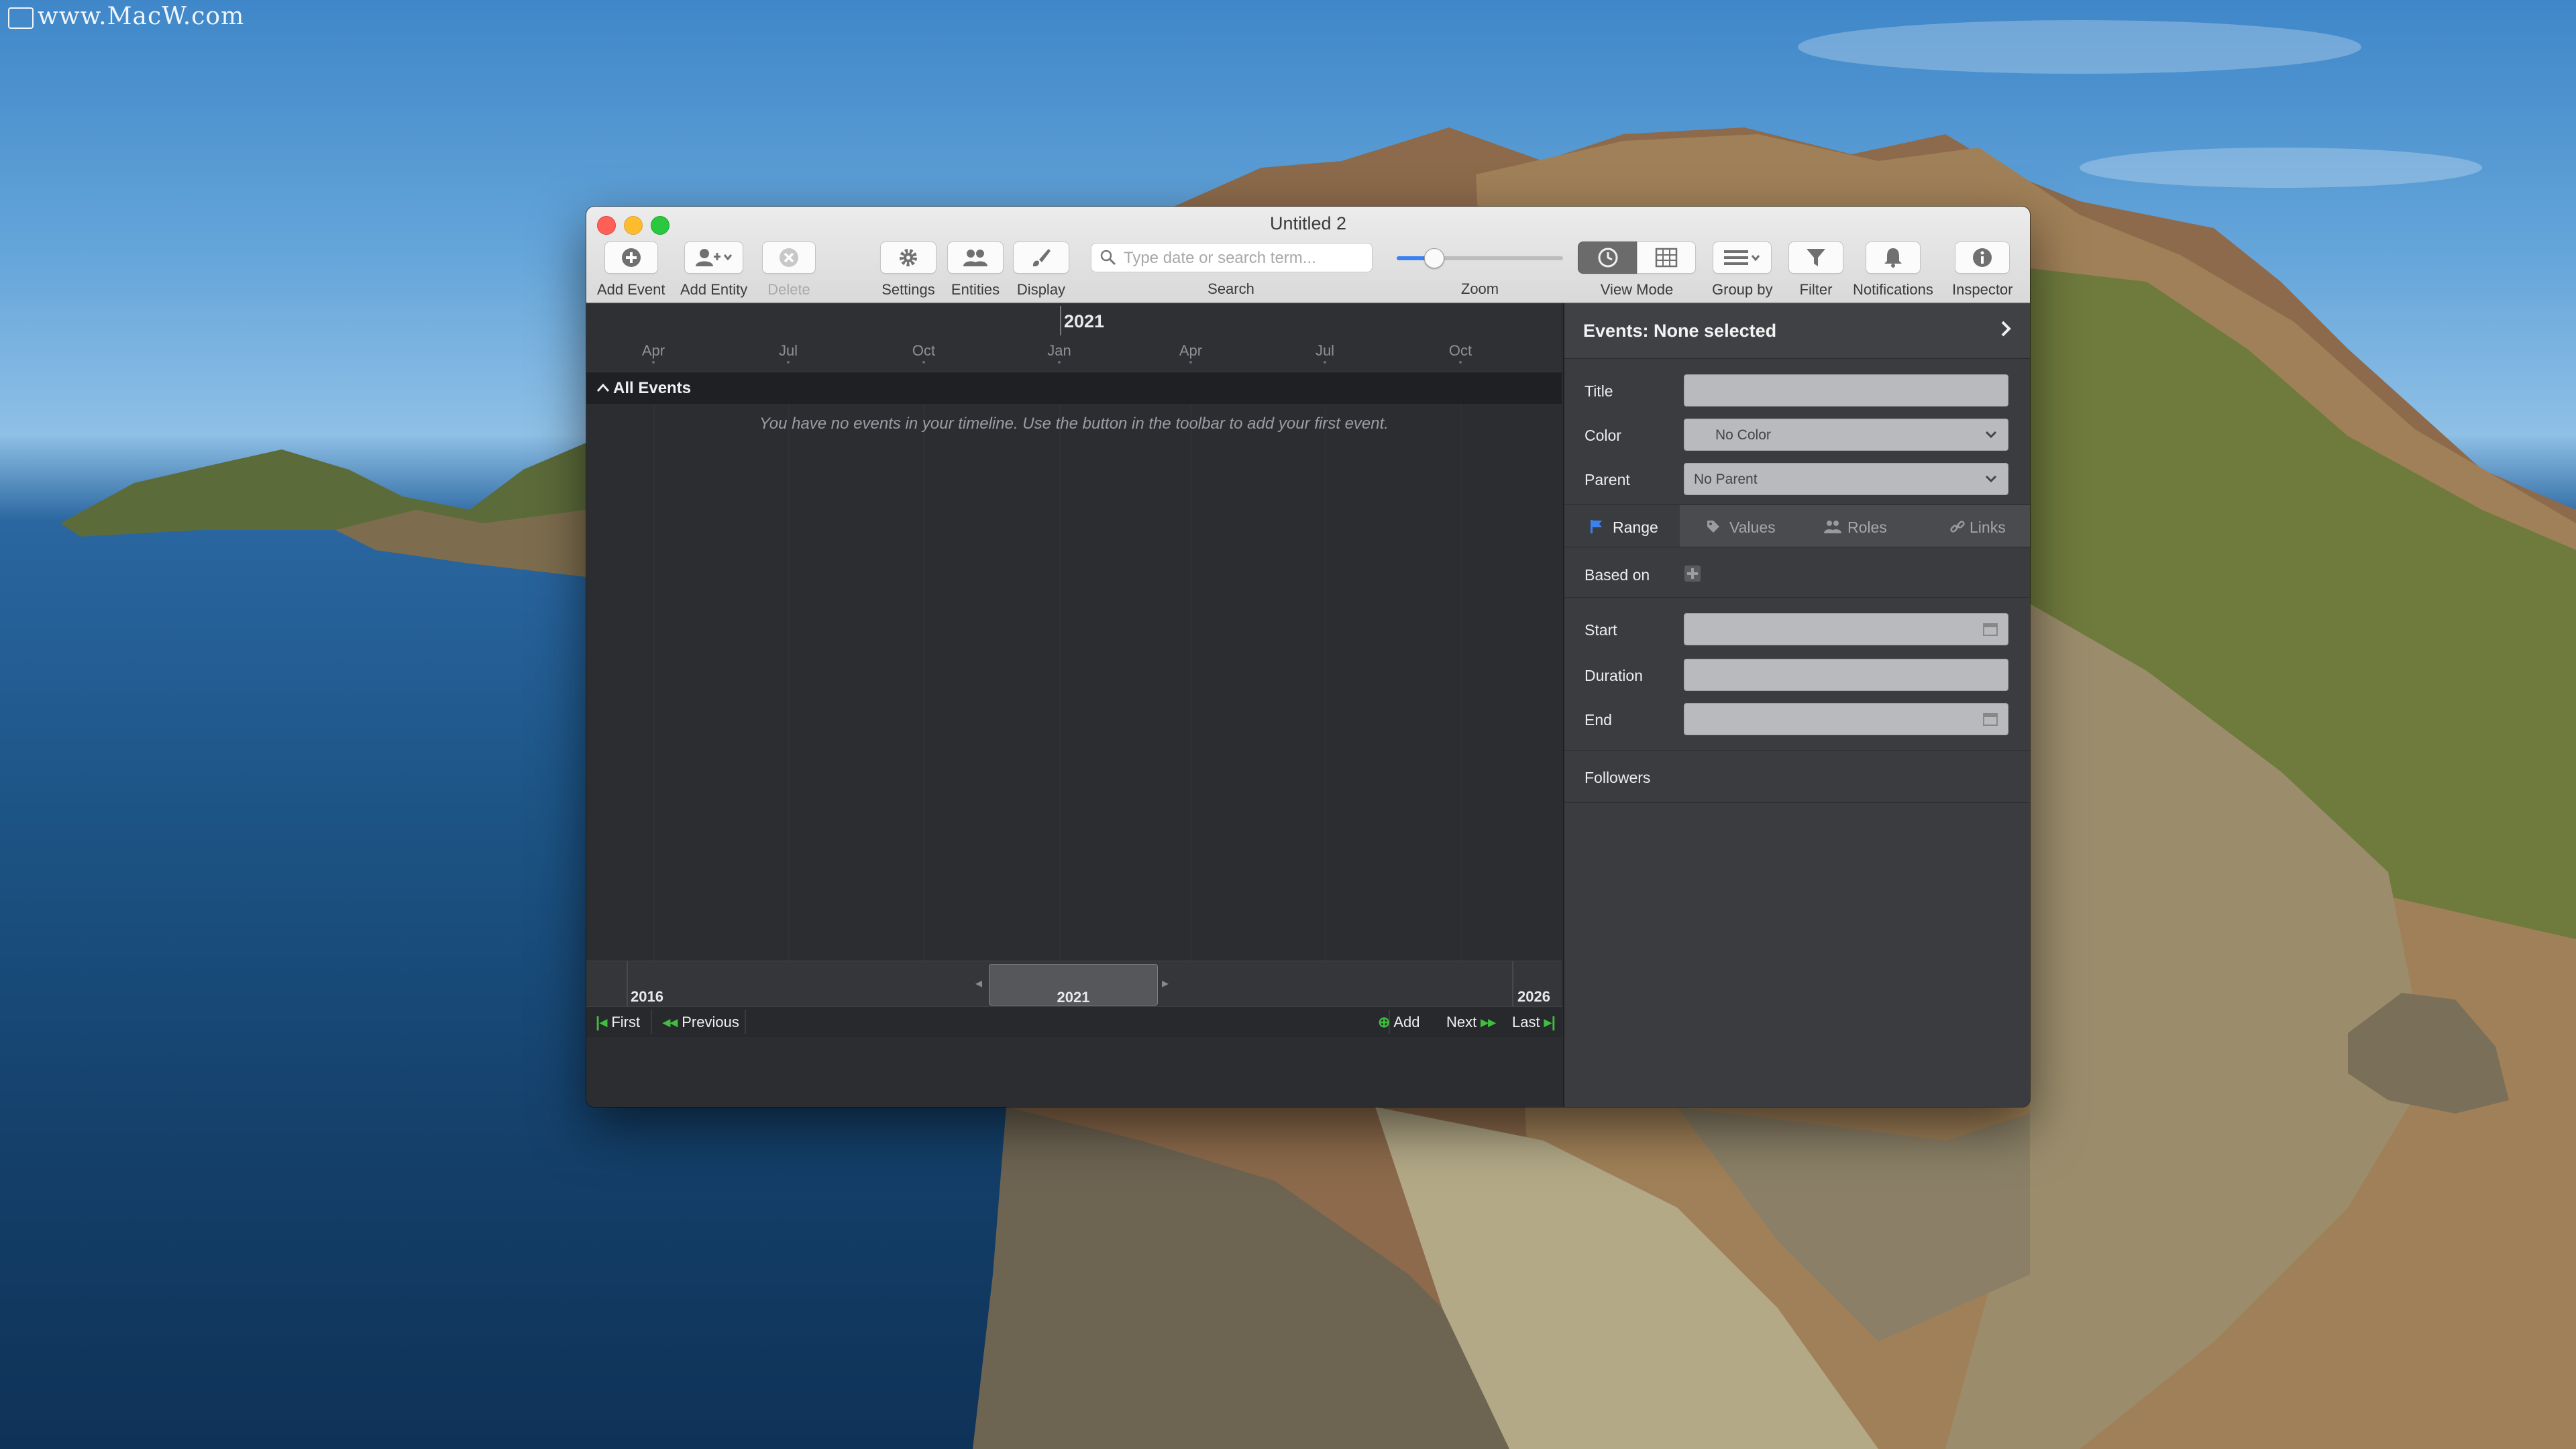 This screenshot has height=1449, width=2576. I want to click on chevron-right-icon, so click(2005, 328).